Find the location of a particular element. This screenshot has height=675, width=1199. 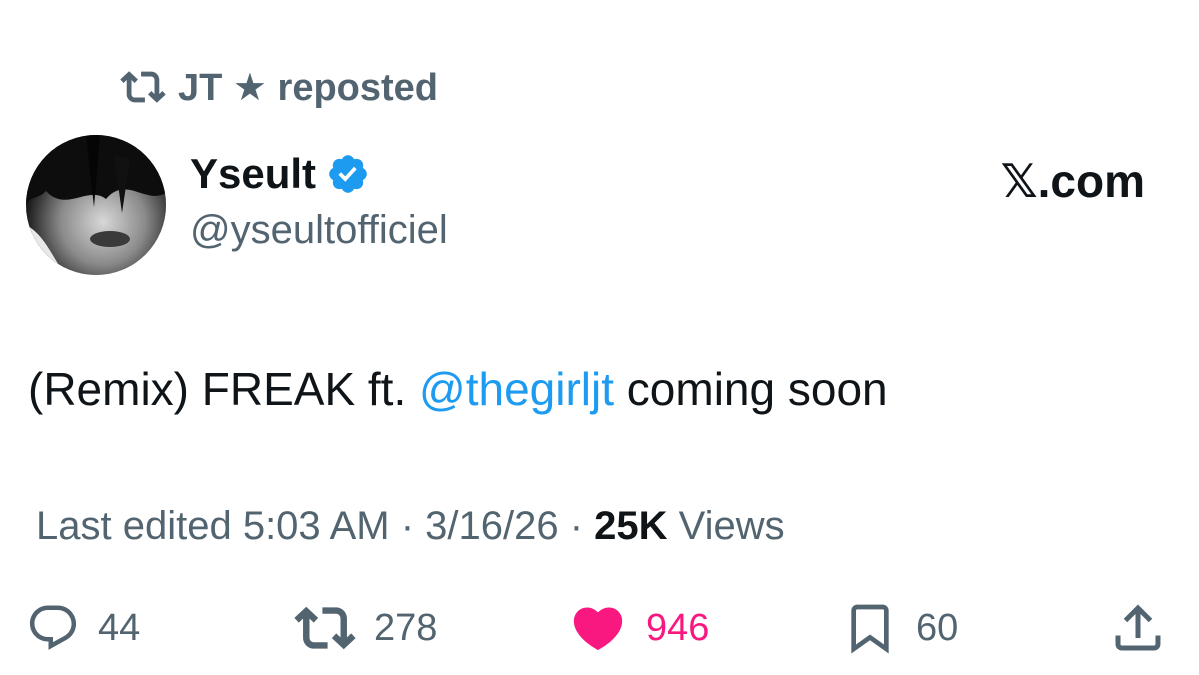

repost-label: JT ★ reposted is located at coordinates (308, 87).